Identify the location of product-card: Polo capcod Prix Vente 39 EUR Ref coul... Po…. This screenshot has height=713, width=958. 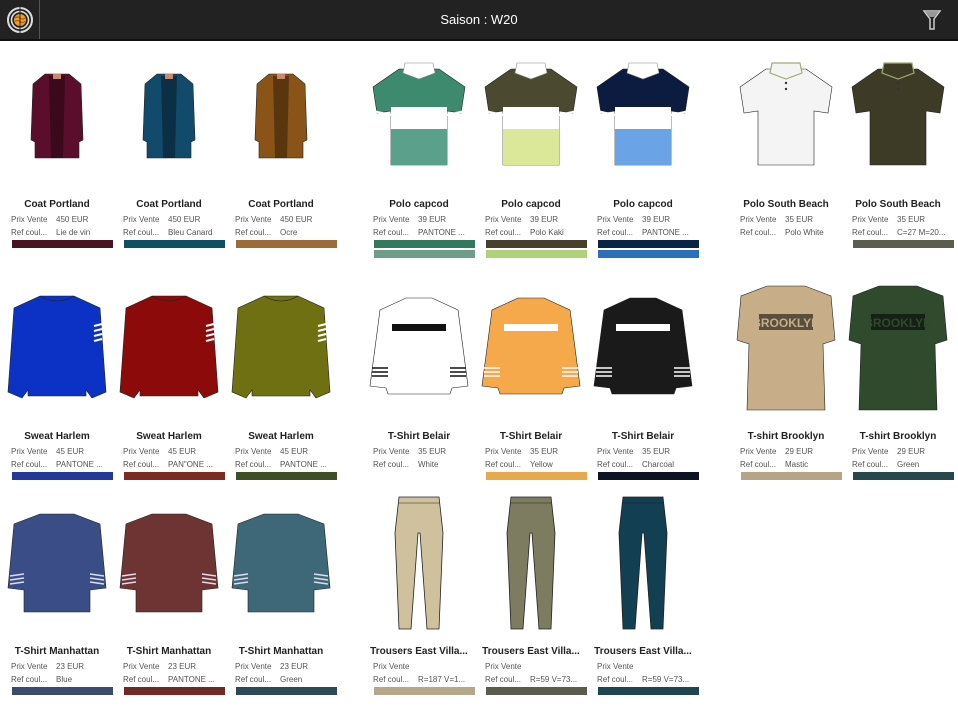
(533, 149).